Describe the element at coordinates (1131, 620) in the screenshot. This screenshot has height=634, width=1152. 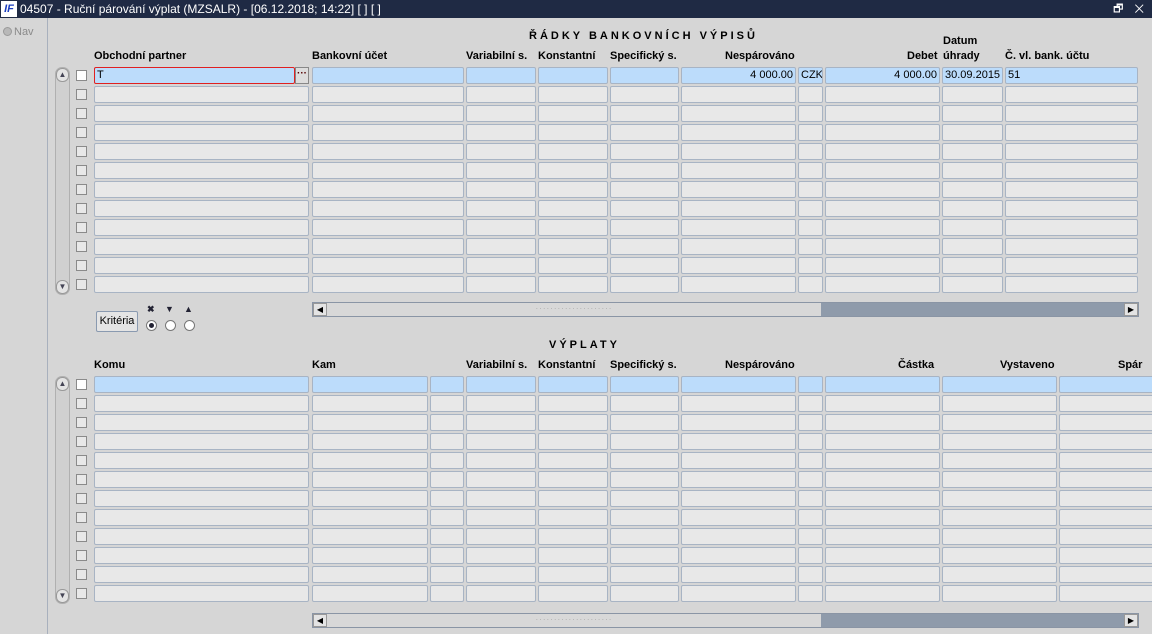
I see `scroll-right-button: ▶` at that location.